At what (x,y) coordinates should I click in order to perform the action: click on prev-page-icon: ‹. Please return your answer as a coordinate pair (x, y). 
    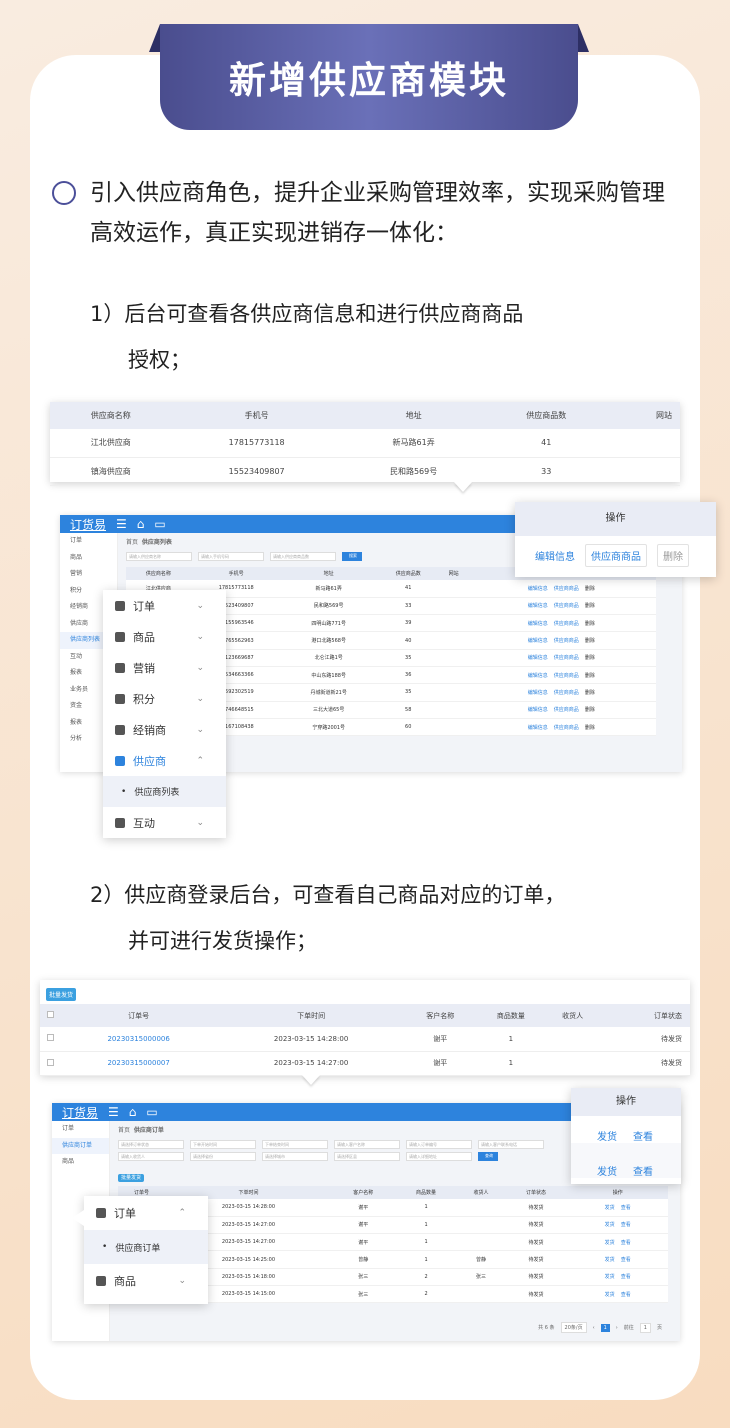
    Looking at the image, I should click on (594, 1328).